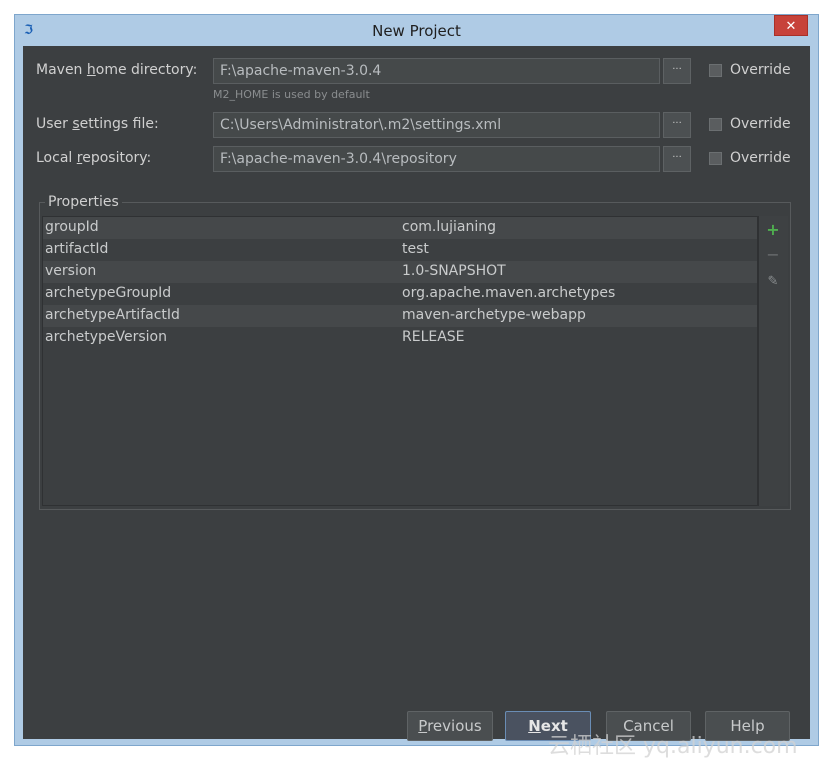 Image resolution: width=833 pixels, height=766 pixels. I want to click on user-settings-override-checkbox, so click(715, 124).